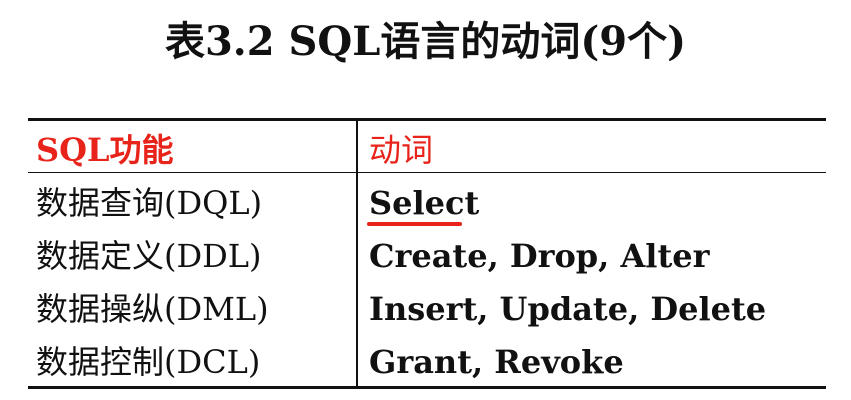 The image size is (851, 400). Describe the element at coordinates (152, 309) in the screenshot. I see `row-dml-function: 数据操纵(DML)` at that location.